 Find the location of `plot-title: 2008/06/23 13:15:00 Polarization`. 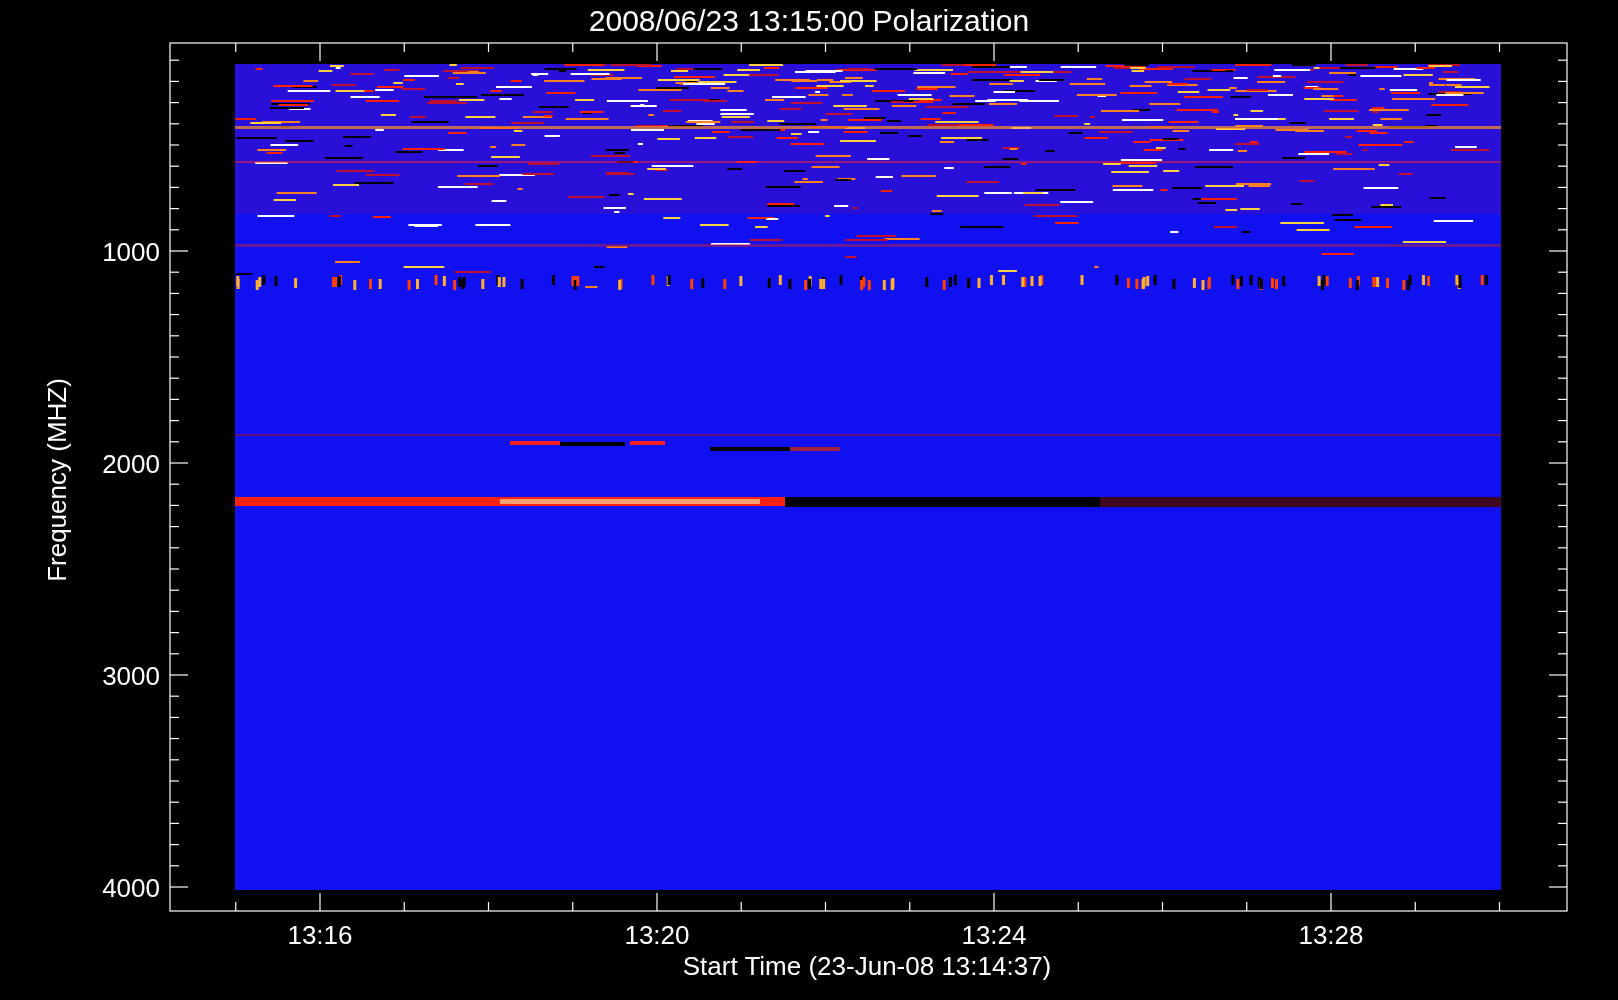

plot-title: 2008/06/23 13:15:00 Polarization is located at coordinates (809, 20).